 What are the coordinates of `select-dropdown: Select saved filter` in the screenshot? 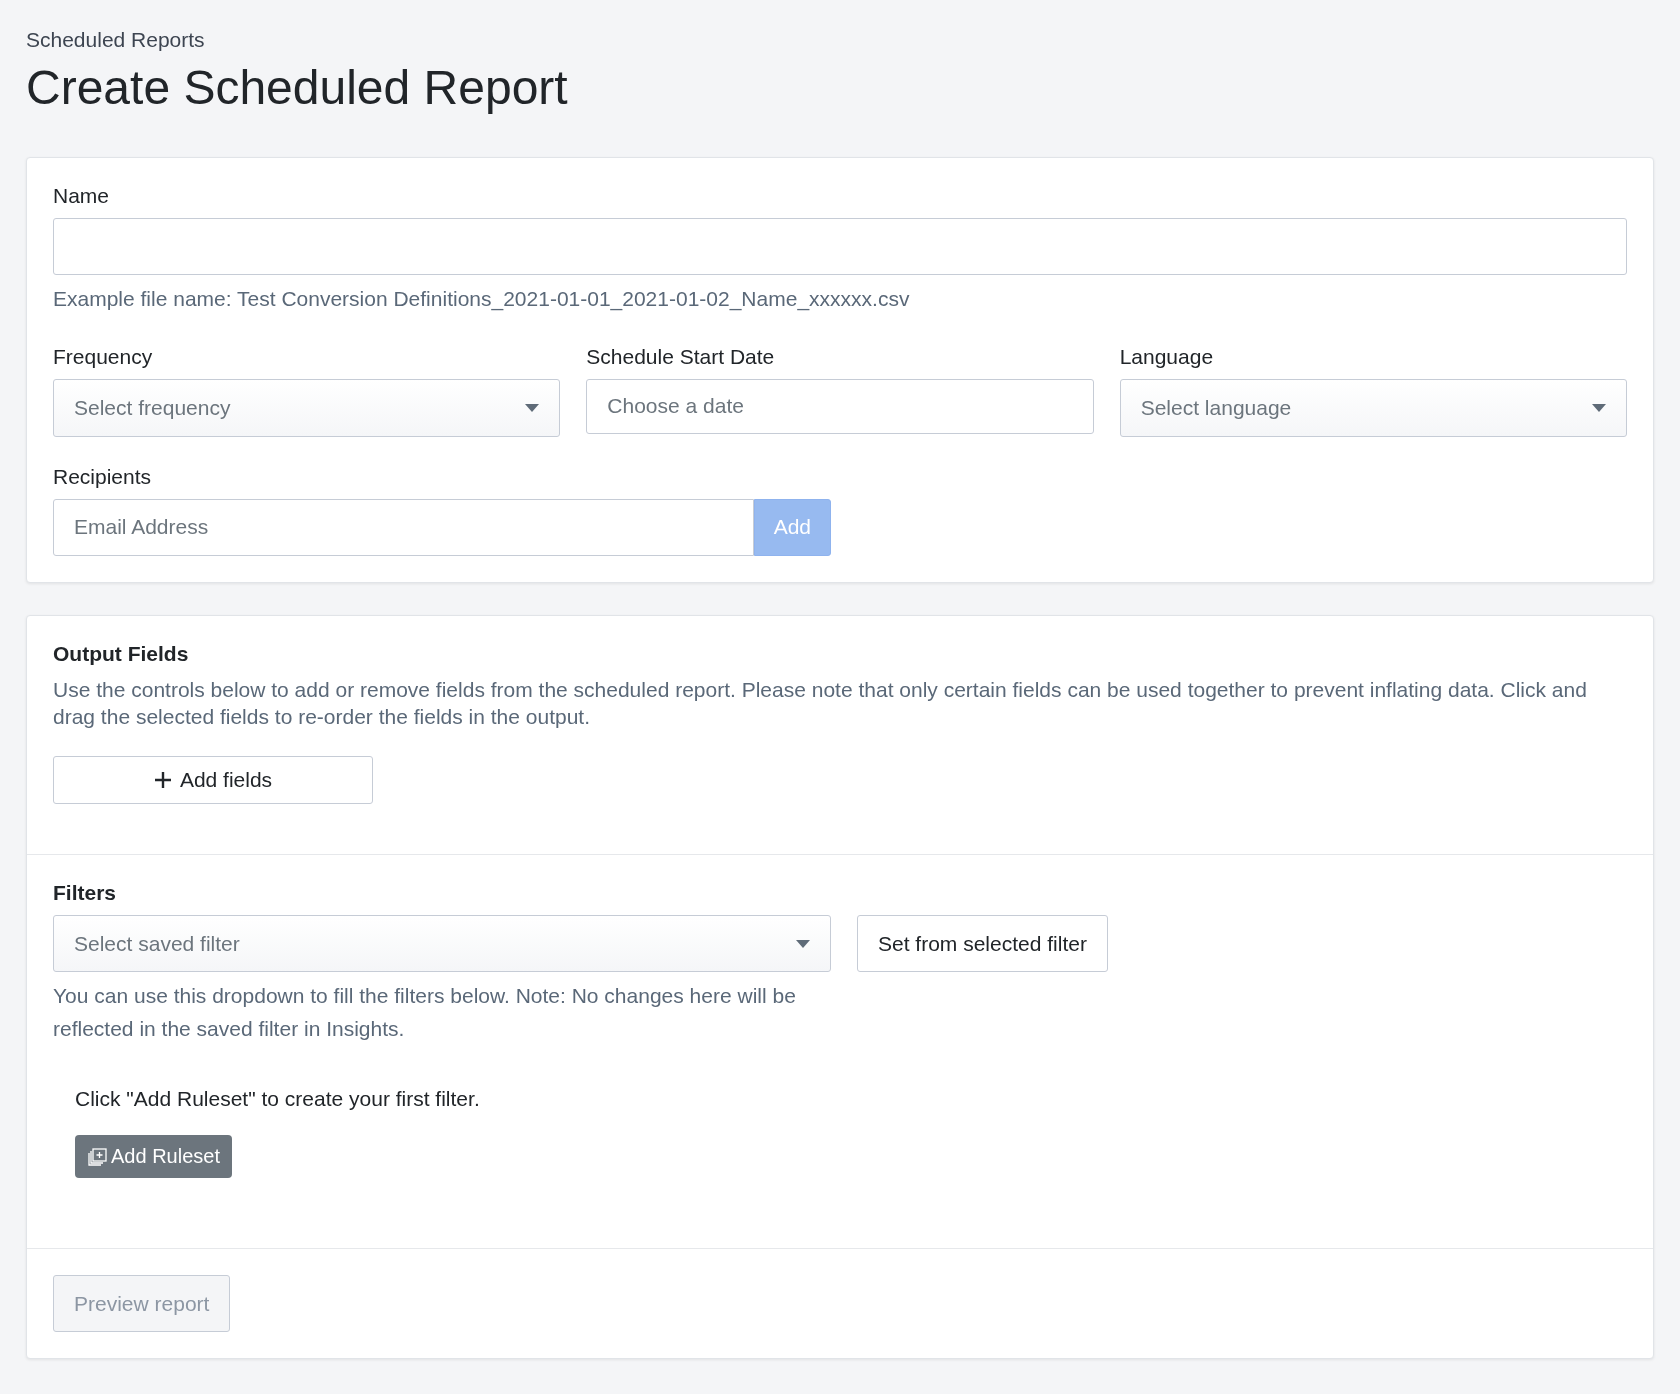 It's located at (442, 944).